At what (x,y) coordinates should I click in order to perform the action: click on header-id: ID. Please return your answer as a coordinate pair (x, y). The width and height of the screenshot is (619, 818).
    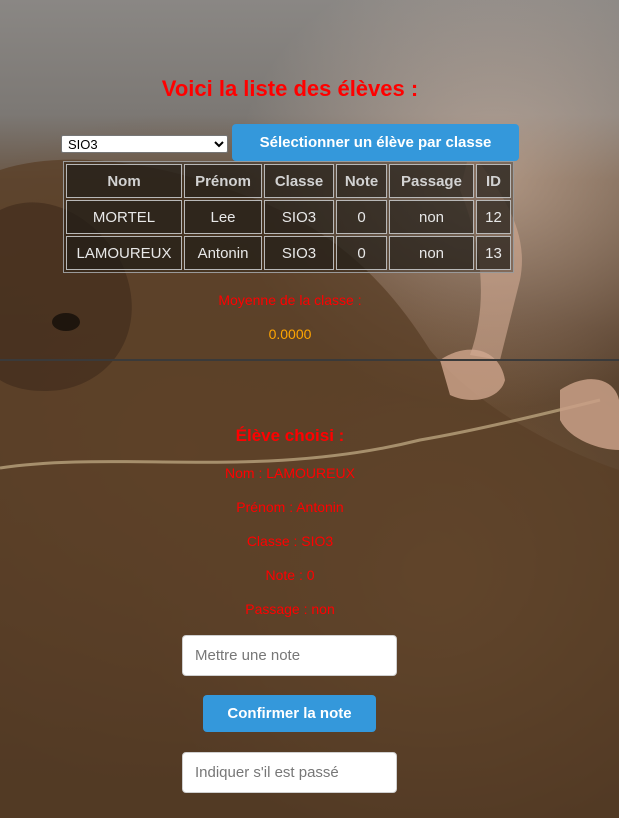
    Looking at the image, I should click on (493, 181).